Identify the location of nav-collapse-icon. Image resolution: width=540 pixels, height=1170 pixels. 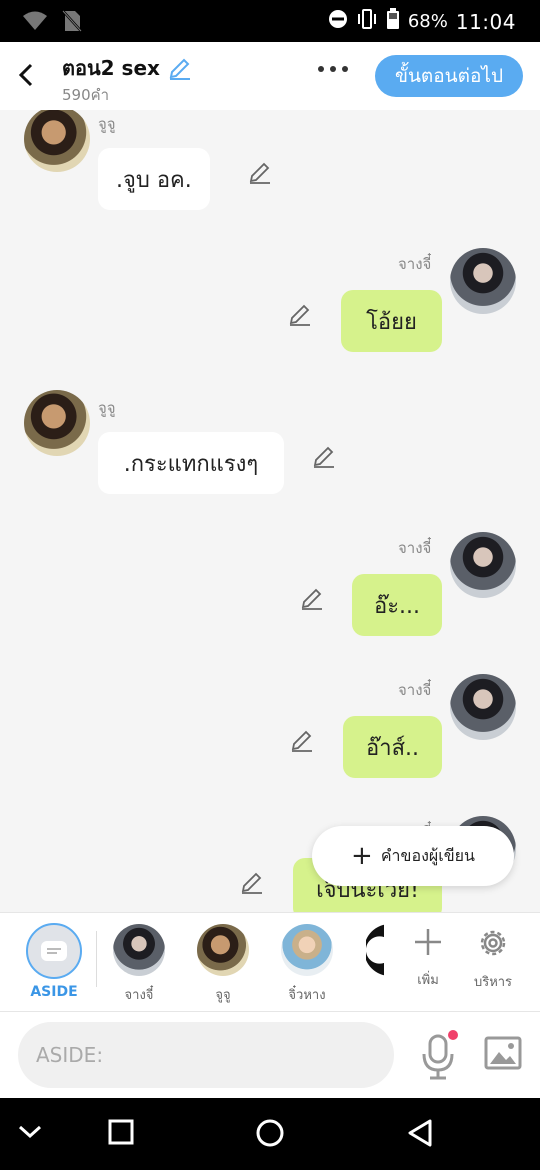
(30, 1132).